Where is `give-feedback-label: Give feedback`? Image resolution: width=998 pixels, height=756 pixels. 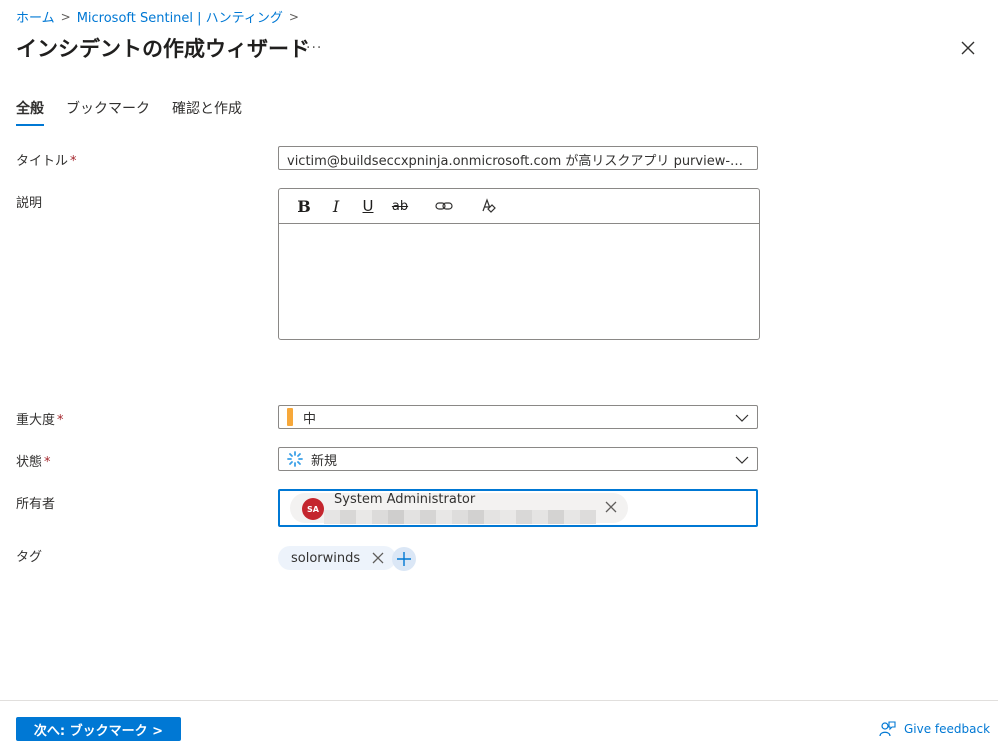 give-feedback-label: Give feedback is located at coordinates (947, 729).